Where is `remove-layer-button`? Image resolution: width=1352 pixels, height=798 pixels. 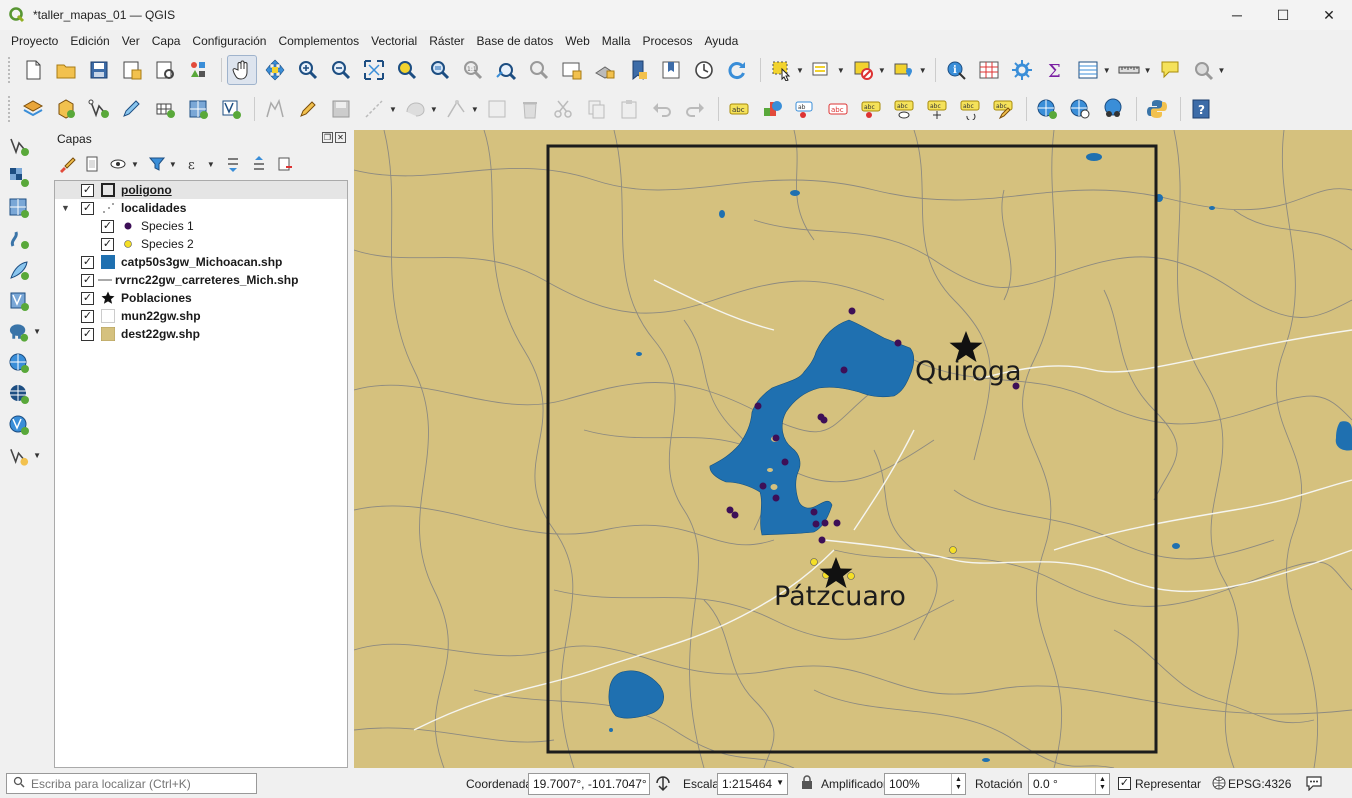
remove-layer-button is located at coordinates (285, 164).